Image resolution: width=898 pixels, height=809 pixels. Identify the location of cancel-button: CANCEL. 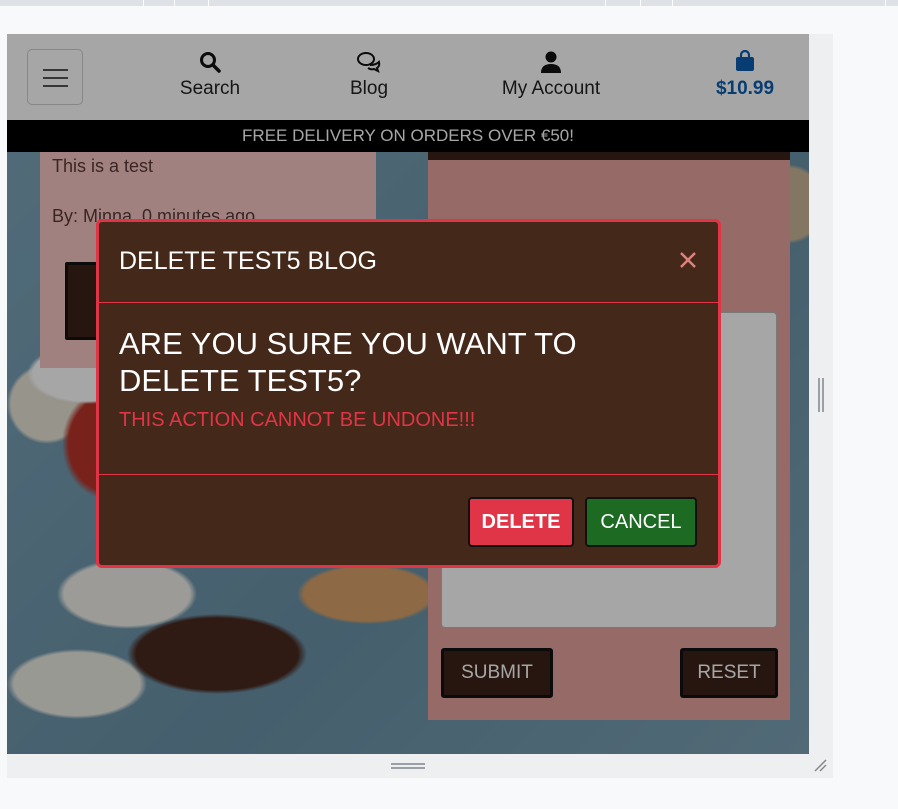
(641, 522).